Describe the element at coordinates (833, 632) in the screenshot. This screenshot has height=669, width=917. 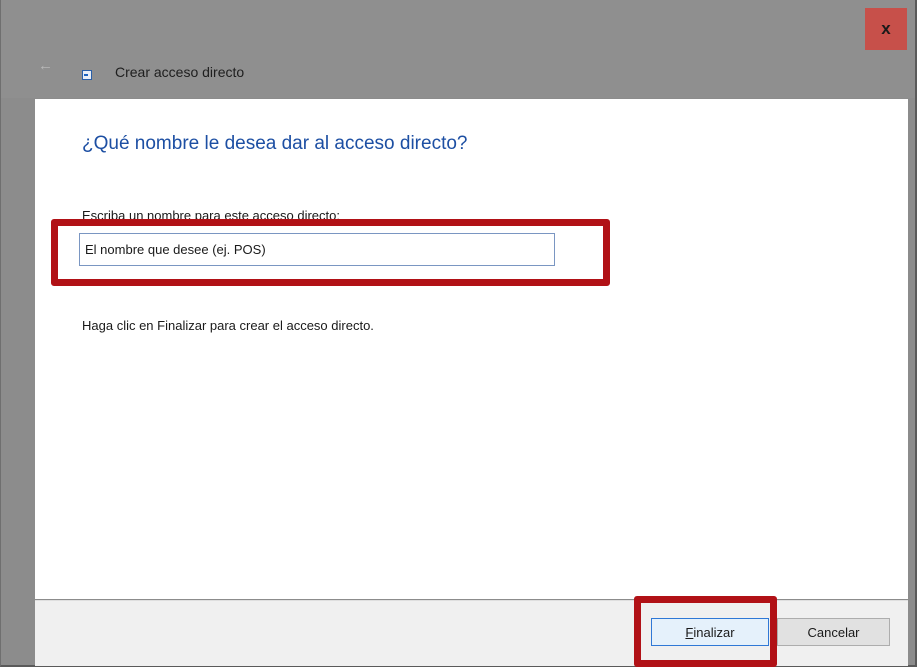
I see `cancel-button: Cancelar` at that location.